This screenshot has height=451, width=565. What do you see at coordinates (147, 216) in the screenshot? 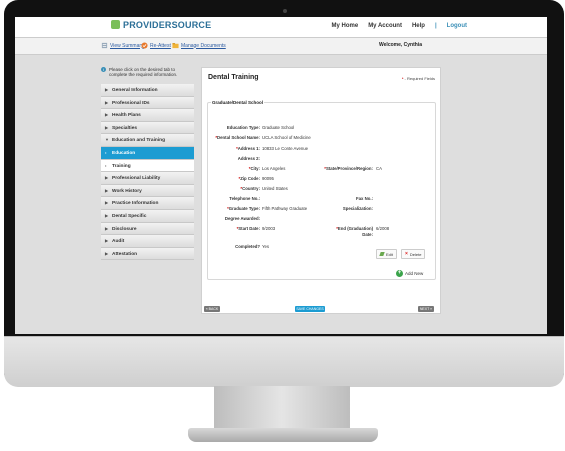
I see `sidebar-item-dental-specific: ▶ Dental Specific` at bounding box center [147, 216].